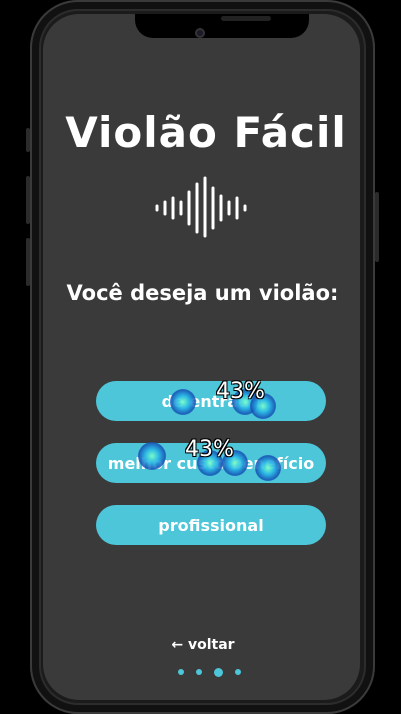 This screenshot has height=714, width=401. I want to click on option-label: profissional, so click(211, 525).